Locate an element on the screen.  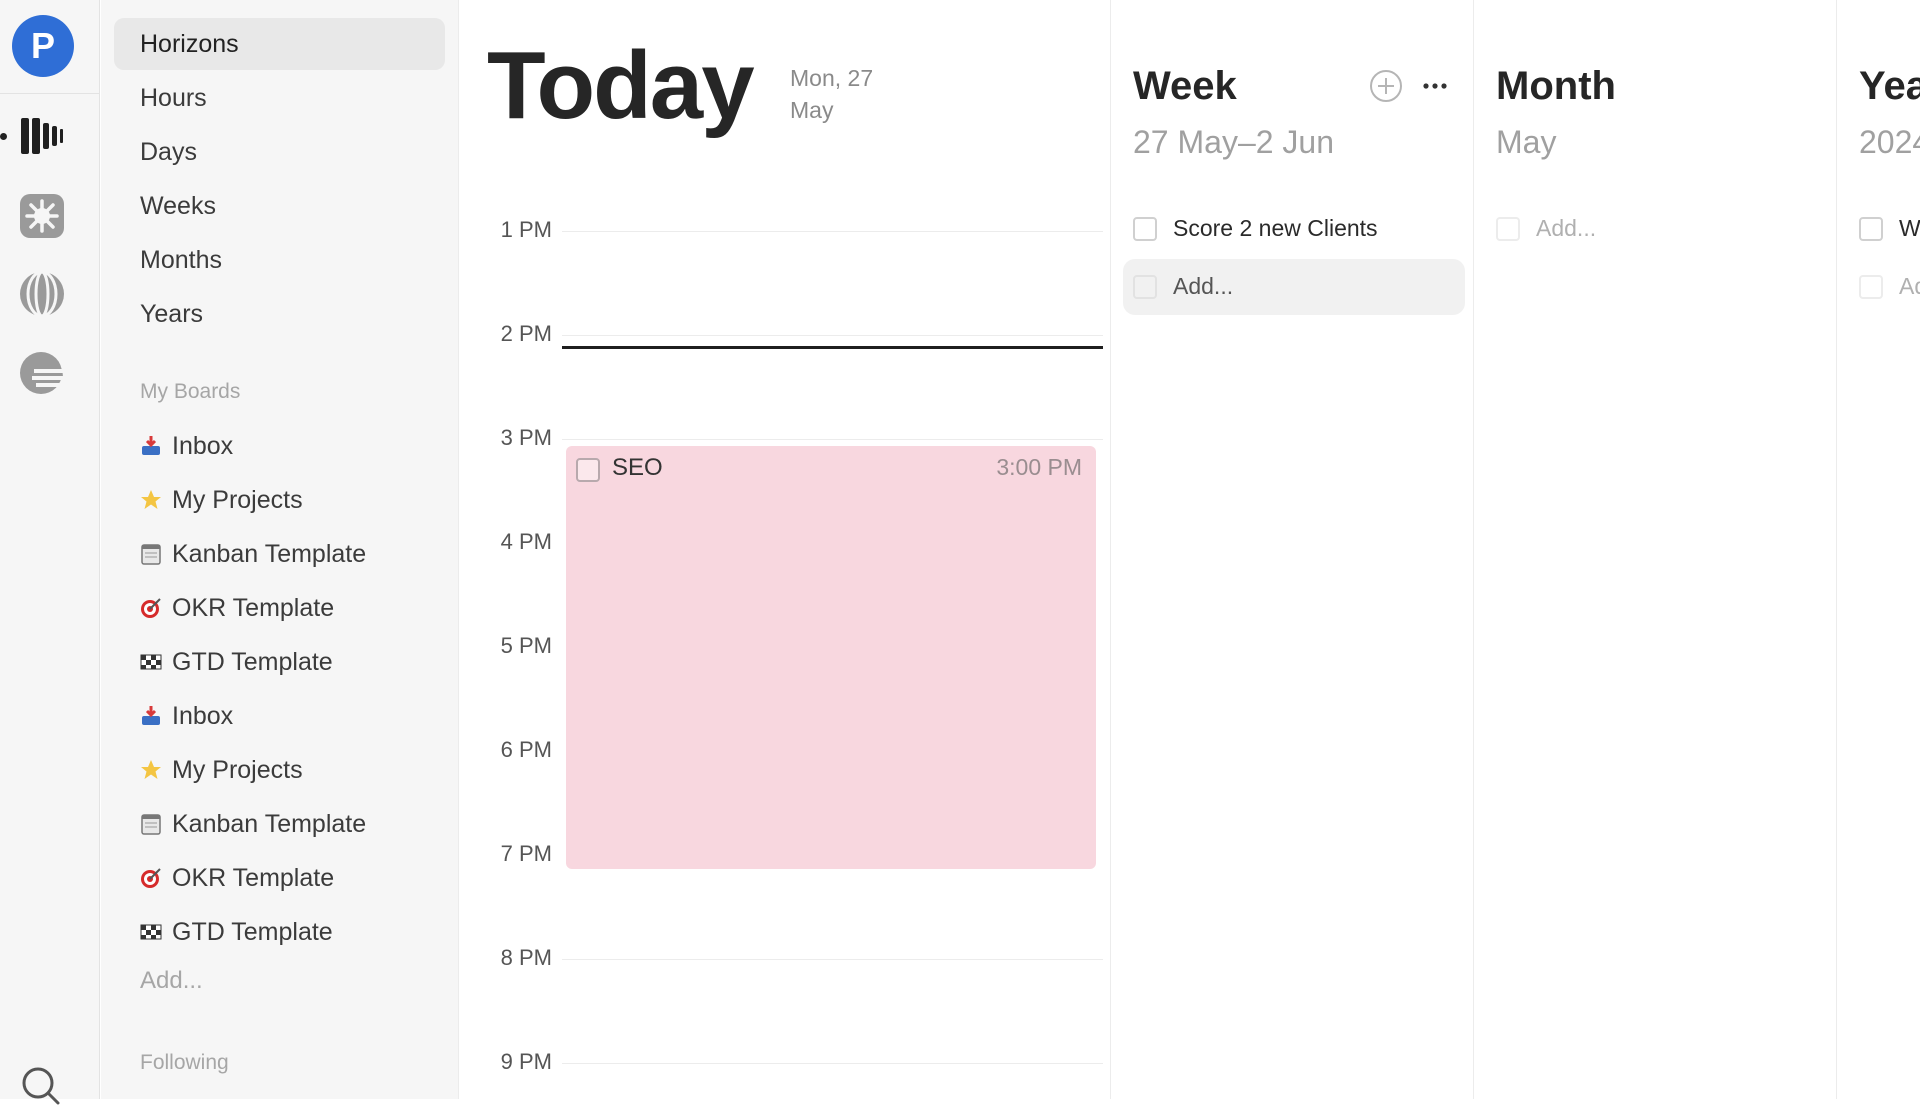
avatar-letter: P is located at coordinates (42, 45).